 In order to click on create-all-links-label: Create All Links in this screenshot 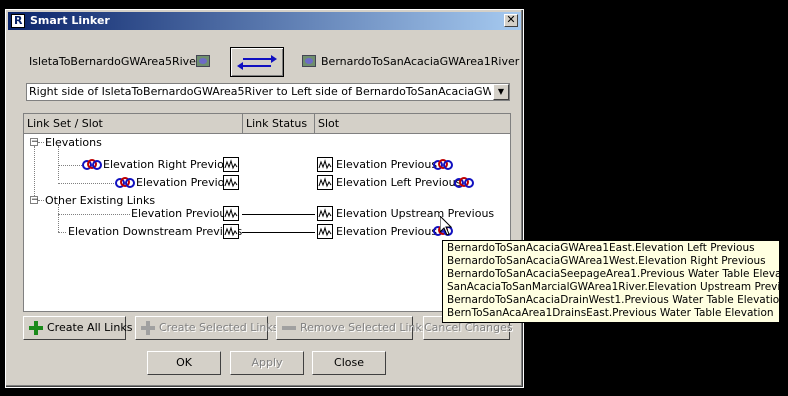, I will do `click(90, 327)`.